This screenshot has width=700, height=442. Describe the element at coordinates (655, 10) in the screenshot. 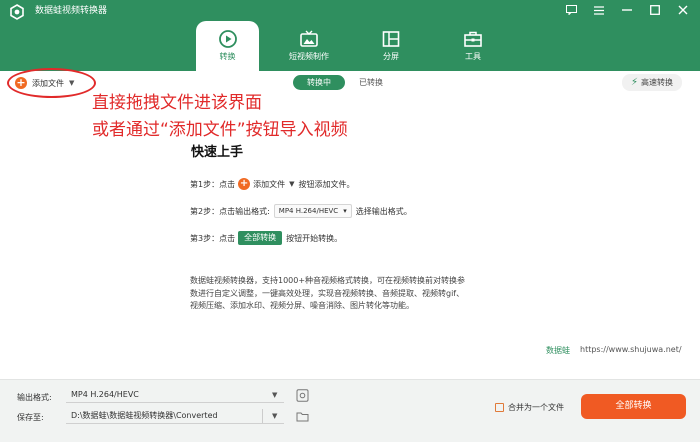

I see `maximize-icon` at that location.